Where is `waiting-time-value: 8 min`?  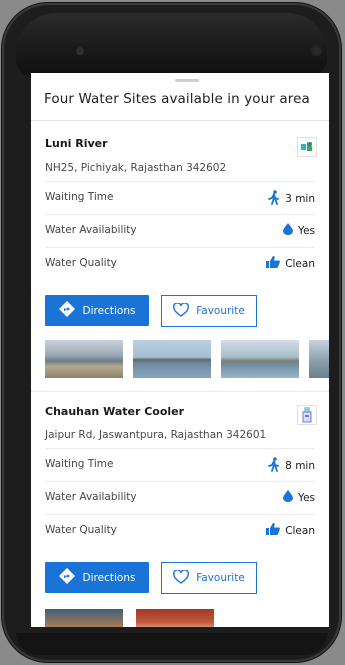
waiting-time-value: 8 min is located at coordinates (300, 466).